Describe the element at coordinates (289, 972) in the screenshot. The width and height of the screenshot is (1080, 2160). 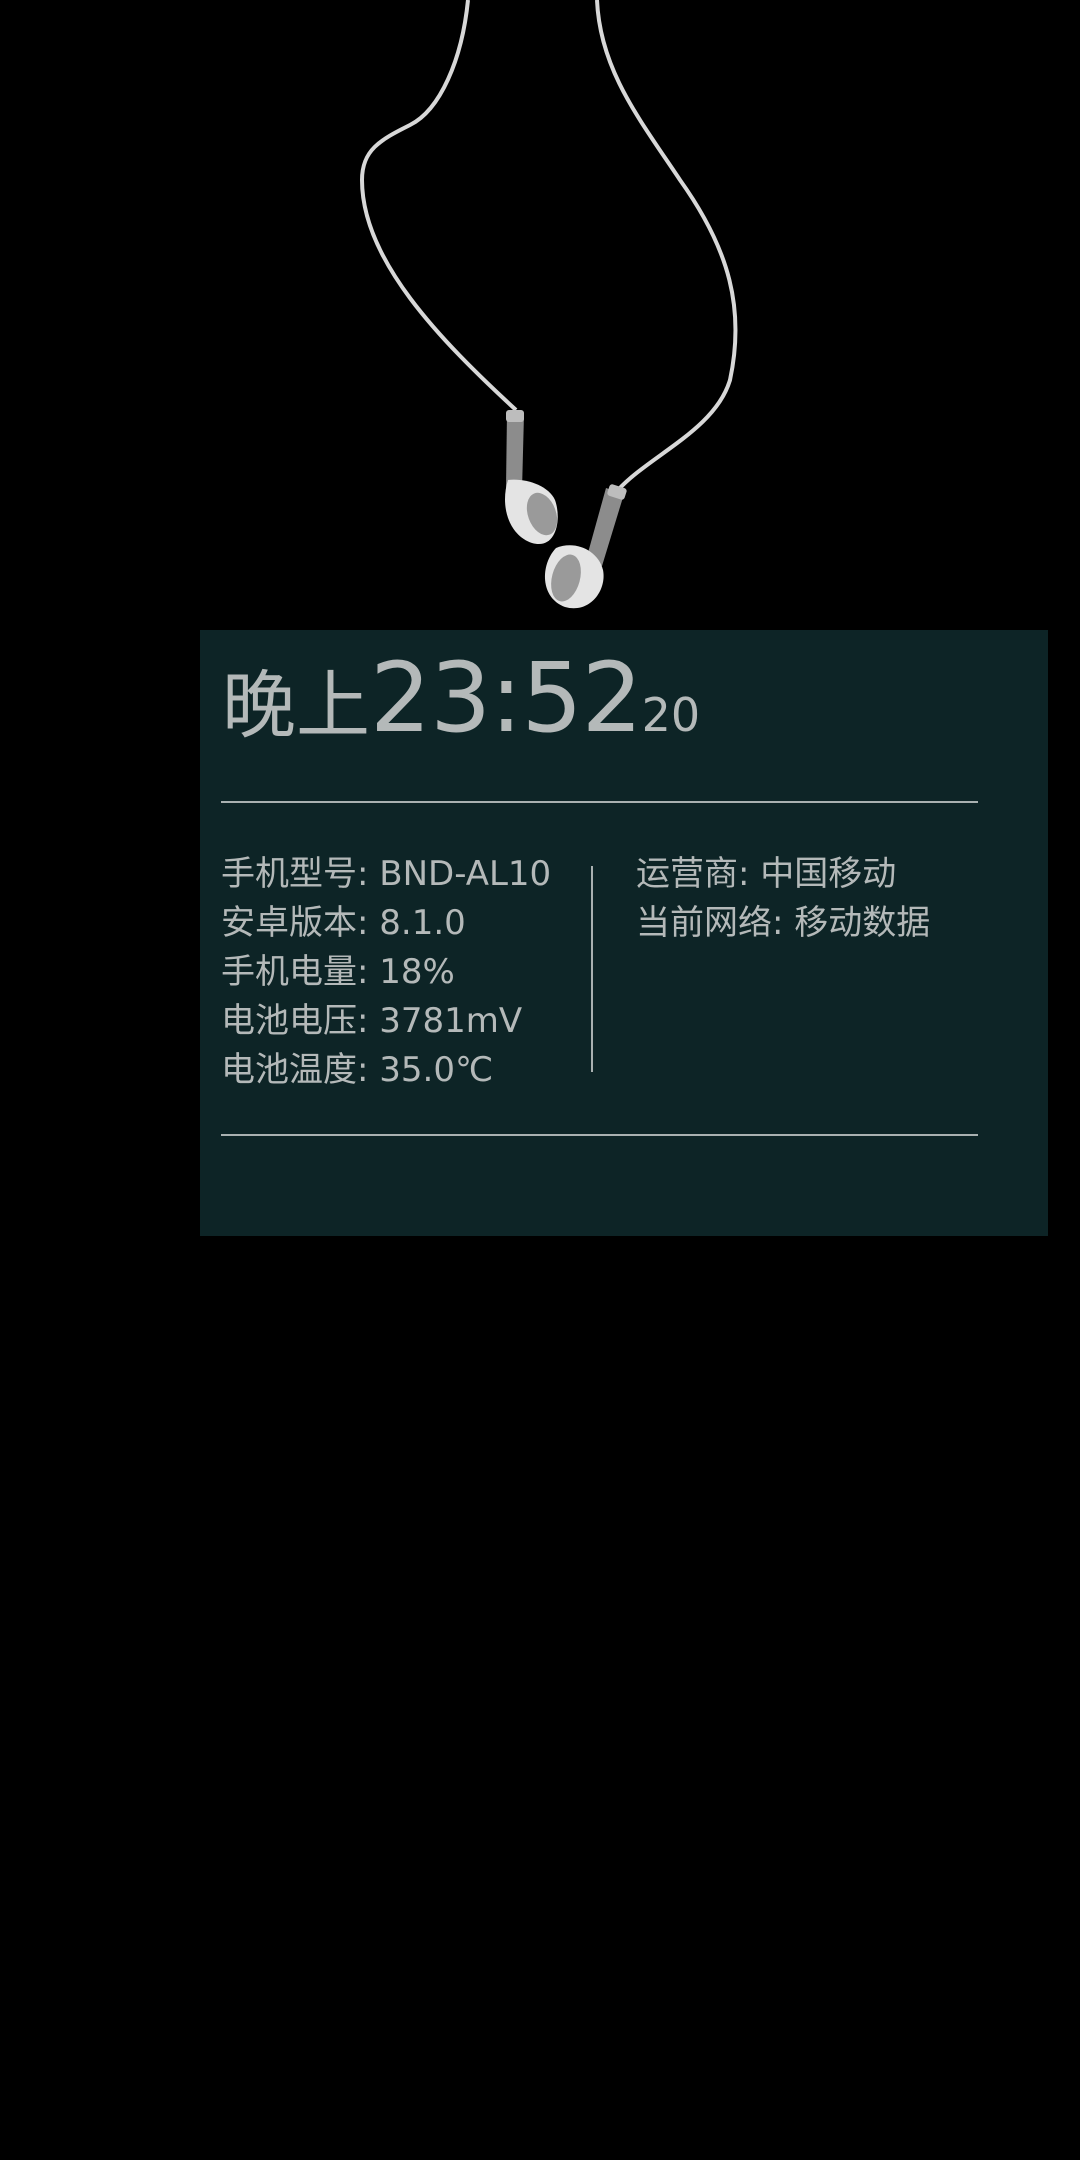
I see `battery-level-label: 手机电量` at that location.